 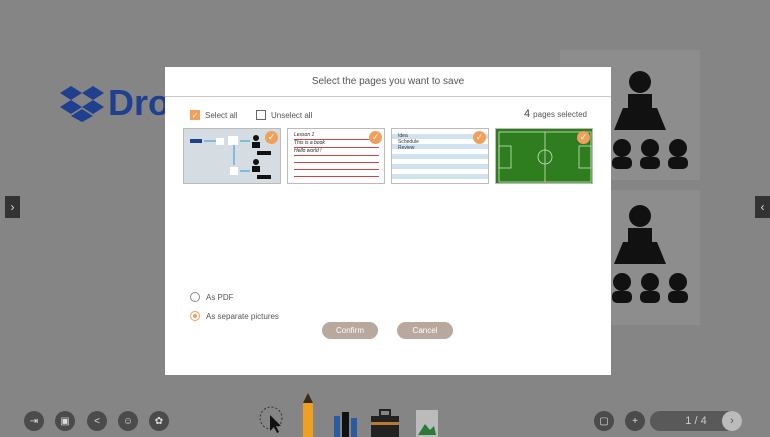 What do you see at coordinates (261, 115) in the screenshot?
I see `checkbox-unchecked-icon` at bounding box center [261, 115].